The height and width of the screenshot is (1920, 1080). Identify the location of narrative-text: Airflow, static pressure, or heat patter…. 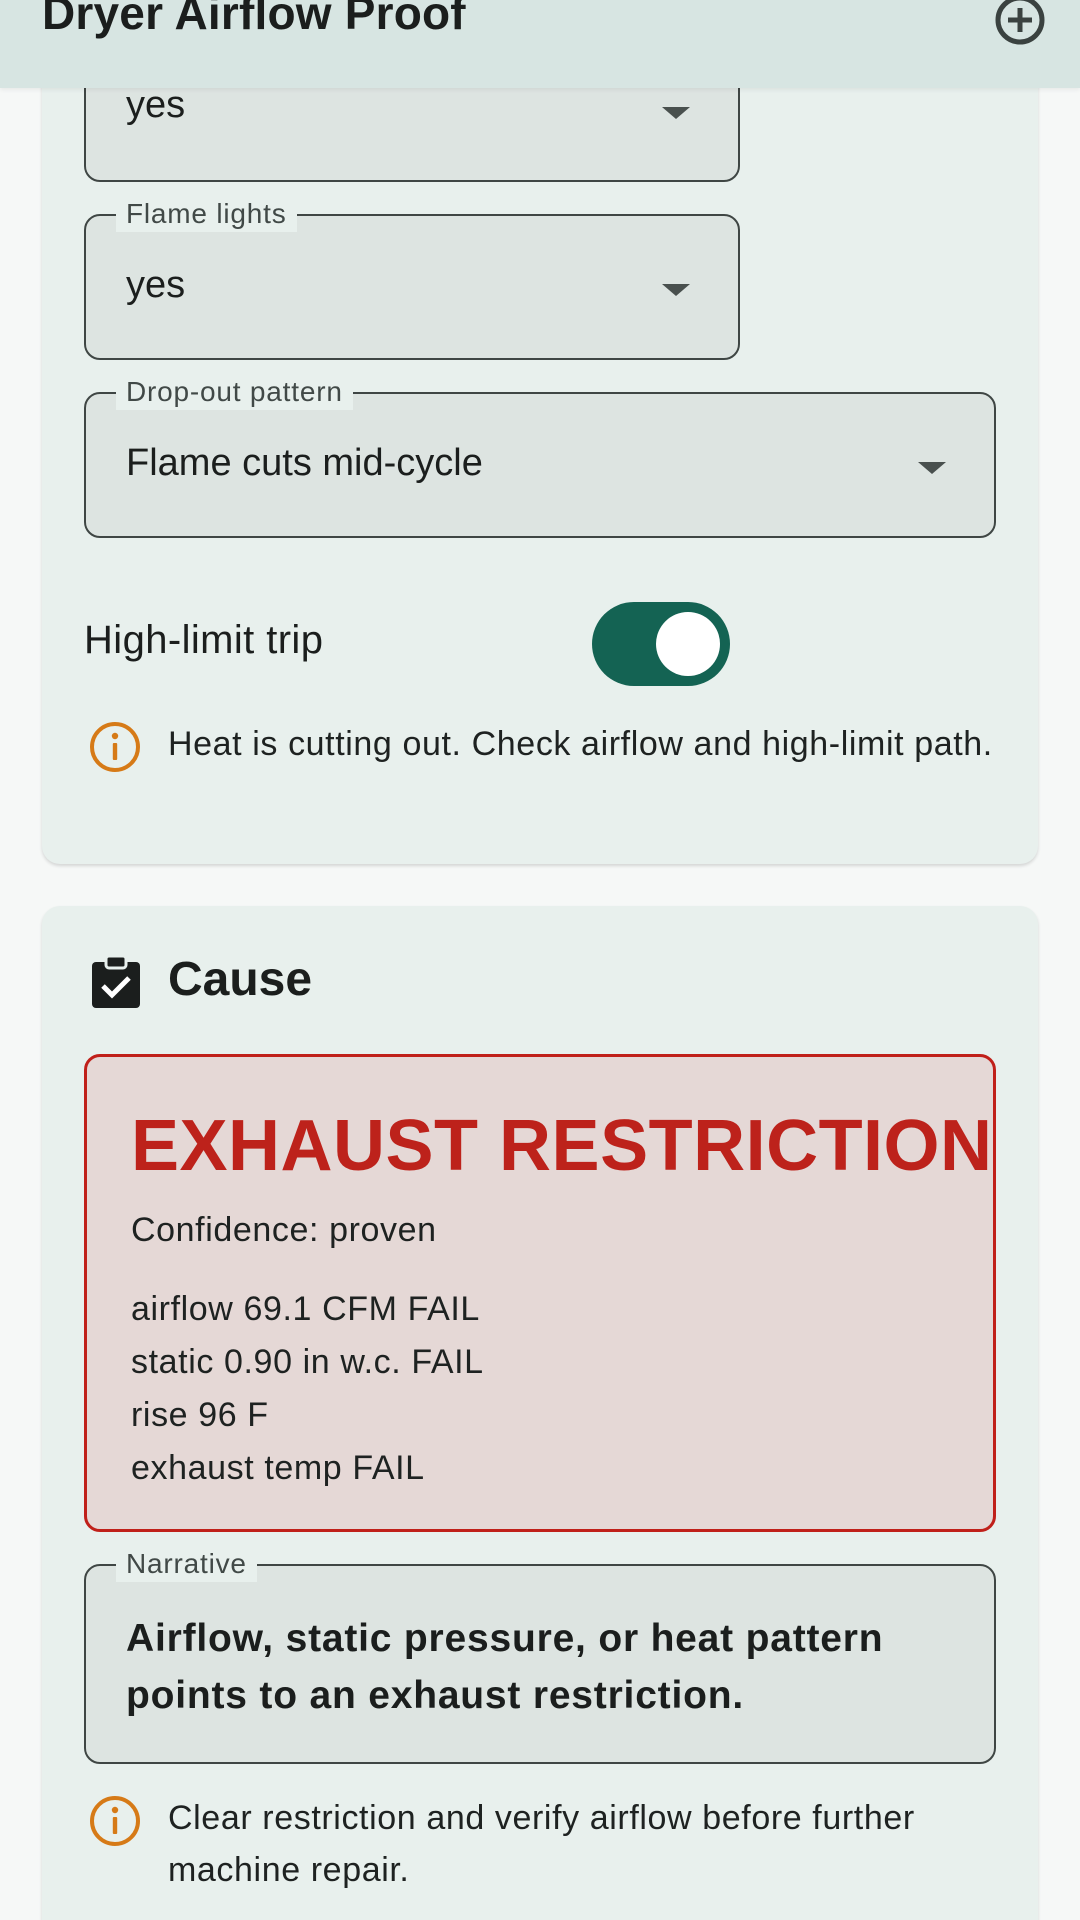
(505, 1667).